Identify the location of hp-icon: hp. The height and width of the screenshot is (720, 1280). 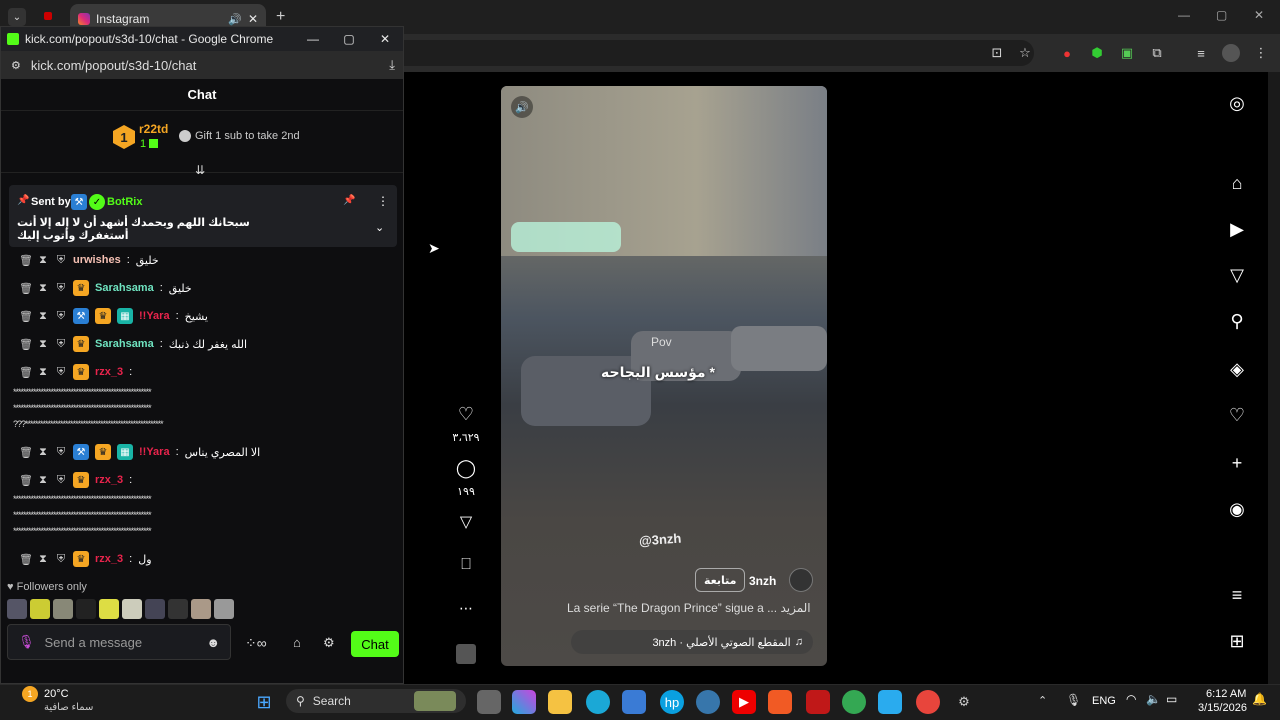
(672, 702).